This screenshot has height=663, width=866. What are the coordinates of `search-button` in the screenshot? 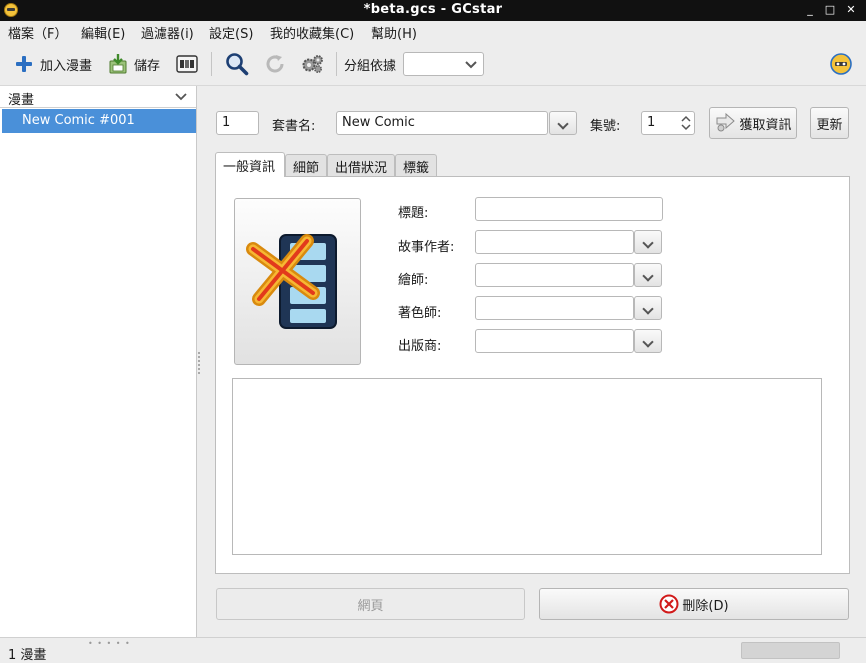 It's located at (237, 64).